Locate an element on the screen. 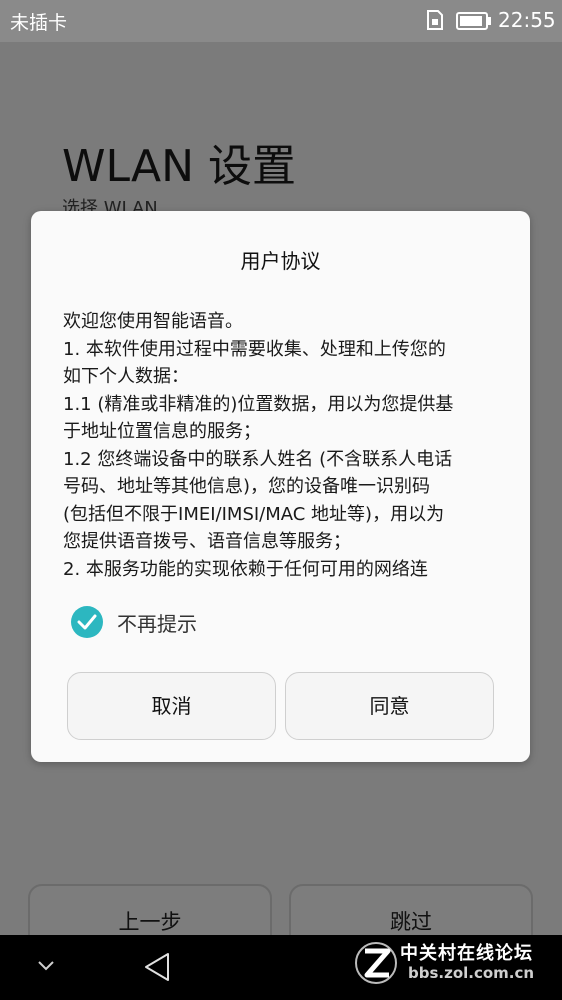 The width and height of the screenshot is (562, 1000). zol-logo-icon is located at coordinates (376, 963).